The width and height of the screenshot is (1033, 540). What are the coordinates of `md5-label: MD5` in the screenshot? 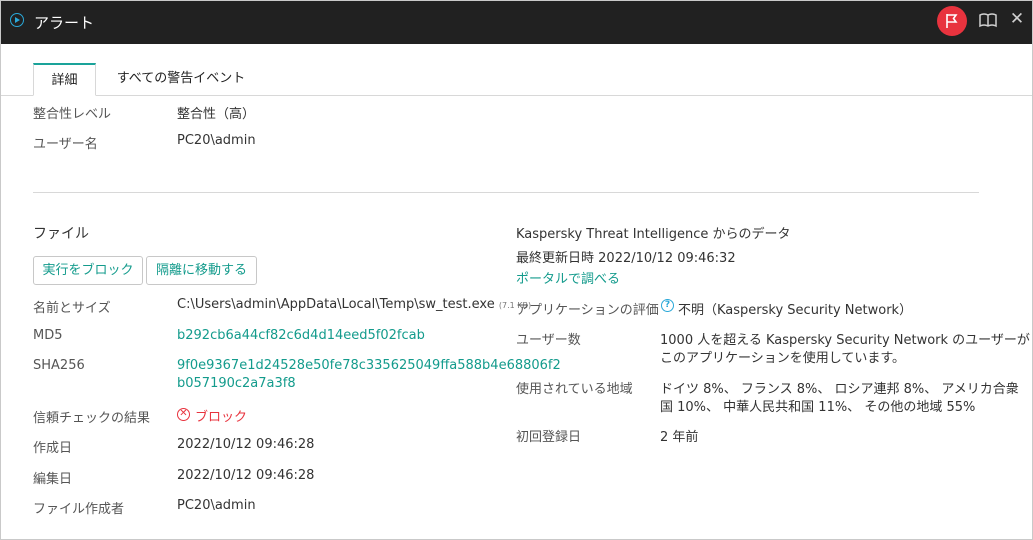 It's located at (48, 335).